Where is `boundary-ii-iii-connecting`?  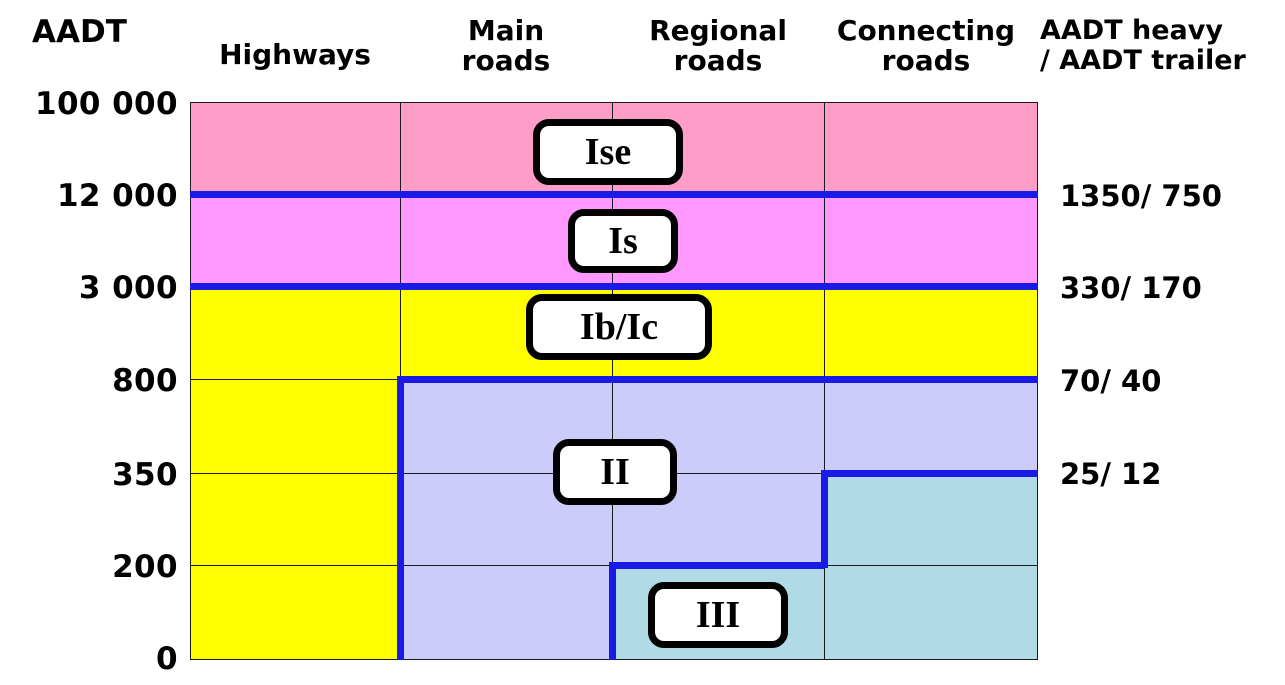
boundary-ii-iii-connecting is located at coordinates (929, 473).